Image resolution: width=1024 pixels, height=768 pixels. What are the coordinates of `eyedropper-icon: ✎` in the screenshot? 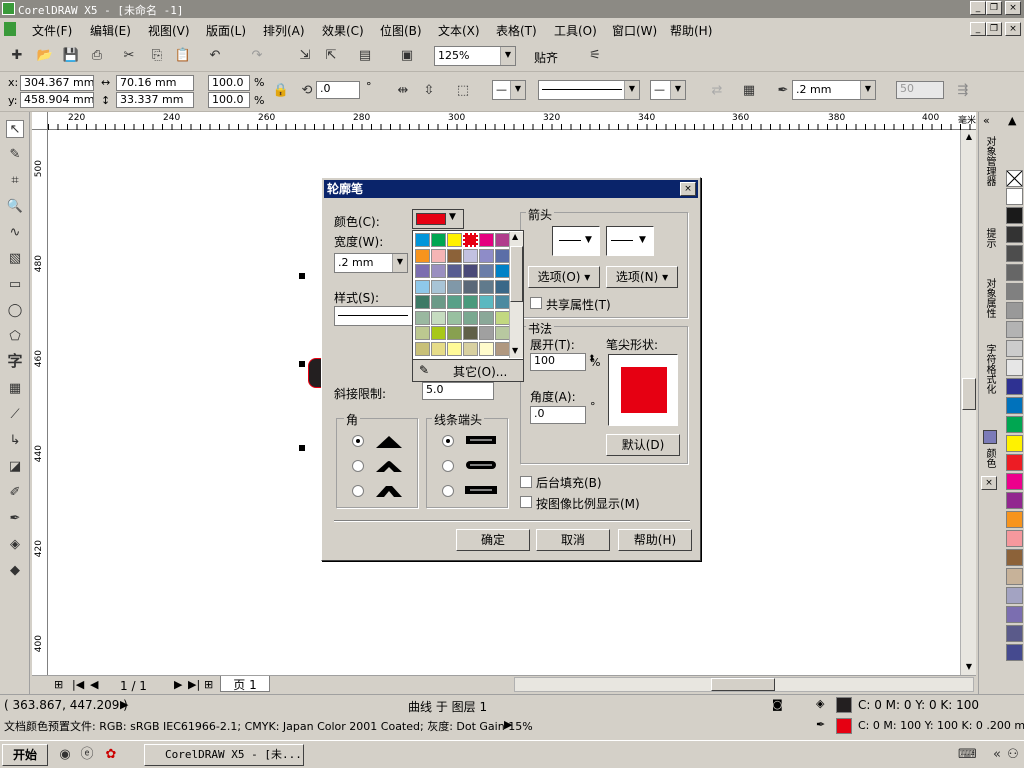 It's located at (424, 370).